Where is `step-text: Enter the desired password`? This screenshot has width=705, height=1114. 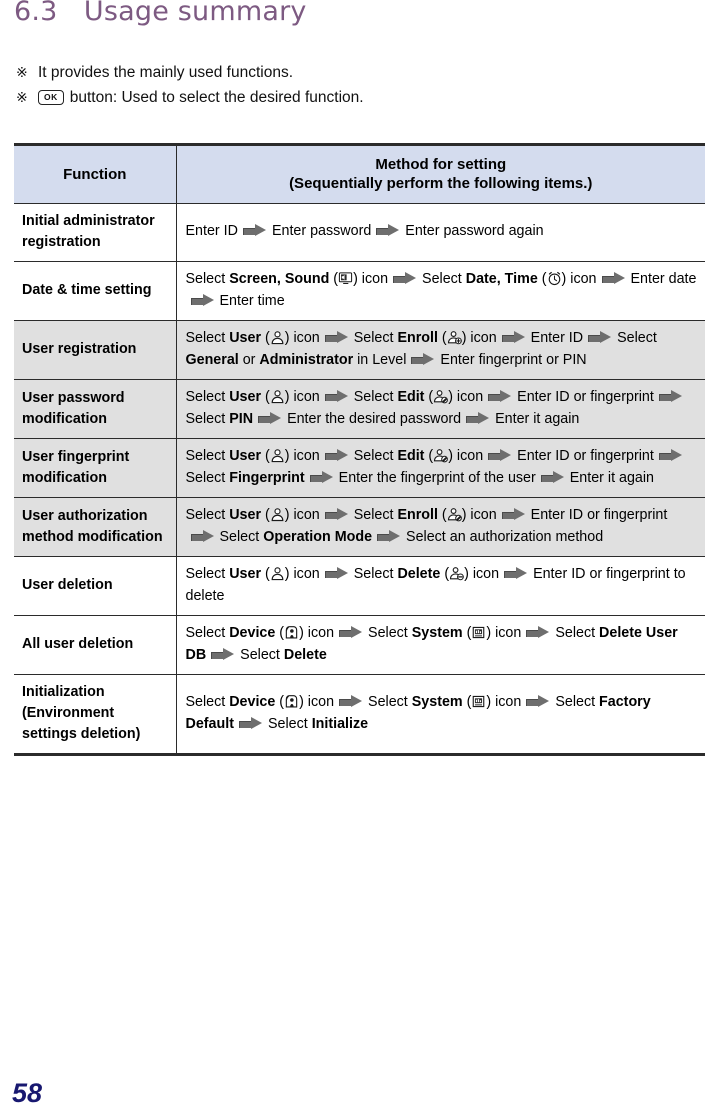 step-text: Enter the desired password is located at coordinates (374, 418).